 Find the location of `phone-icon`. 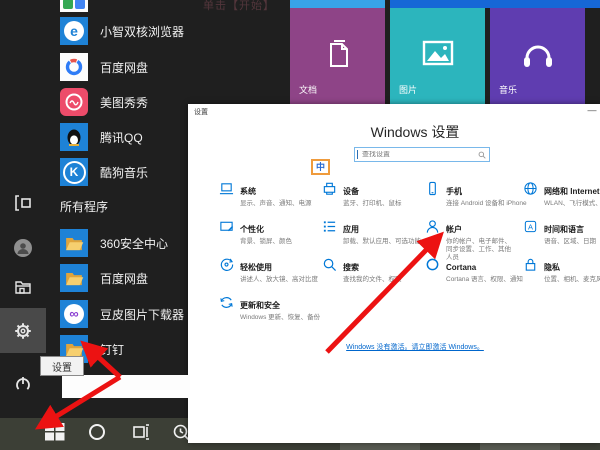

phone-icon is located at coordinates (432, 188).